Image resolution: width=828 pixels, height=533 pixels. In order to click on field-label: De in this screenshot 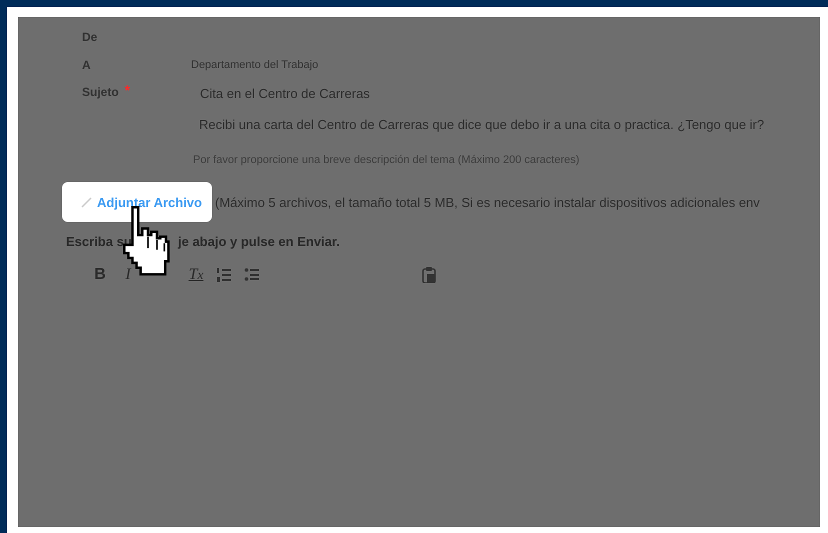, I will do `click(90, 37)`.